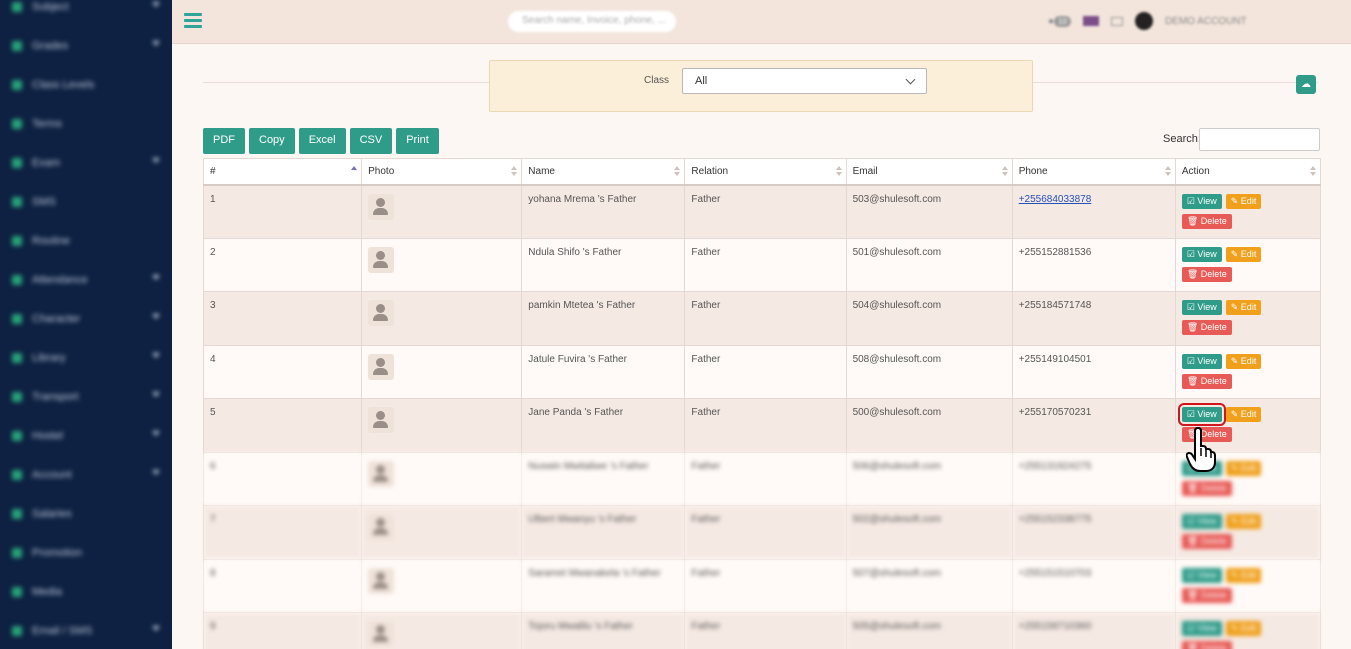  I want to click on col-header-phone: Phone, so click(1093, 172).